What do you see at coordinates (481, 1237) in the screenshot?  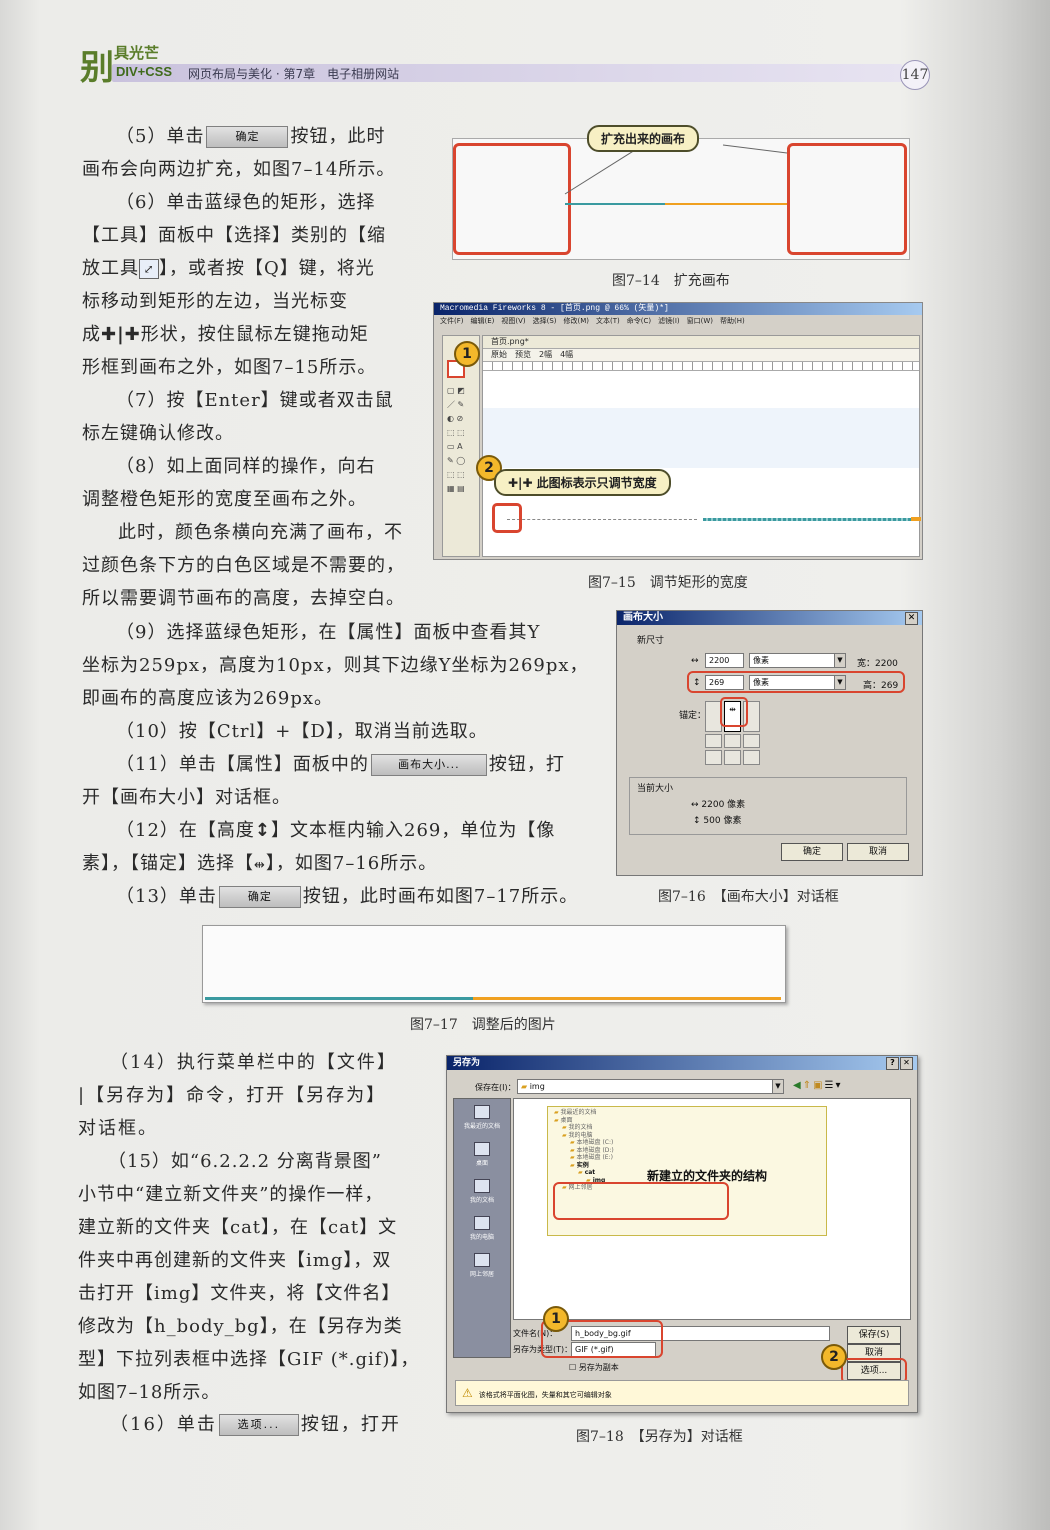 I see `place-label: 我的电脑` at bounding box center [481, 1237].